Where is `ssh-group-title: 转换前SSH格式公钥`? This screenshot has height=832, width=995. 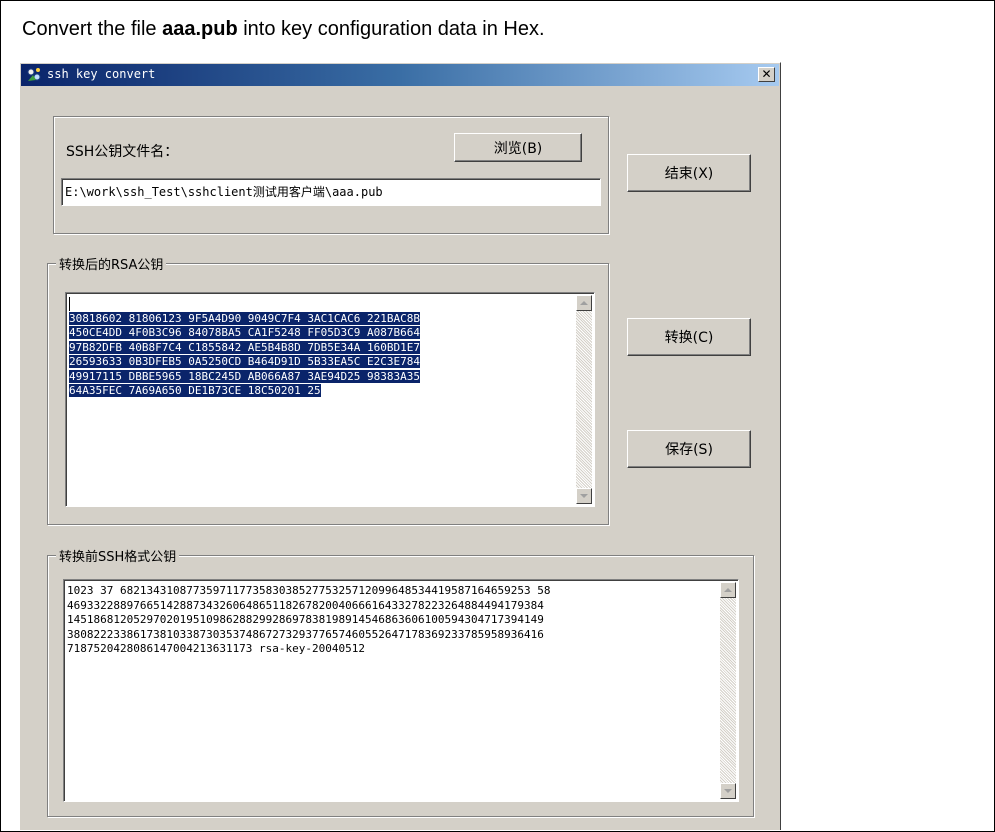 ssh-group-title: 转换前SSH格式公钥 is located at coordinates (118, 555).